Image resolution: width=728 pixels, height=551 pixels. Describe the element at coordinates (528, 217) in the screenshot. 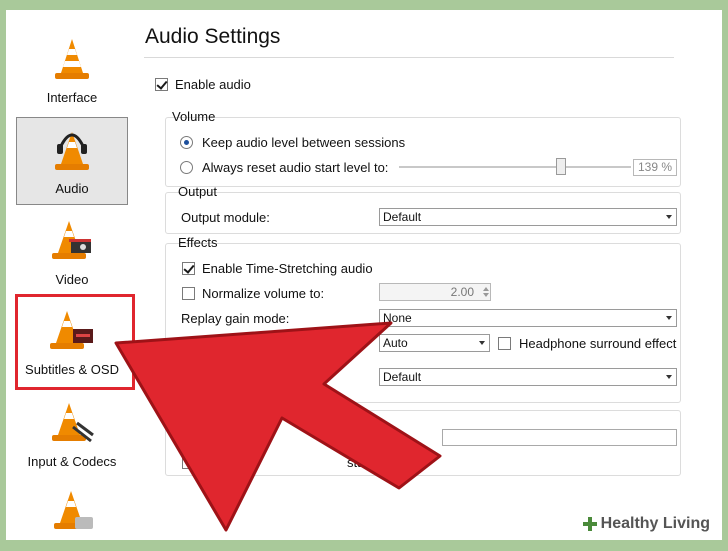

I see `output-module-select: Default` at that location.